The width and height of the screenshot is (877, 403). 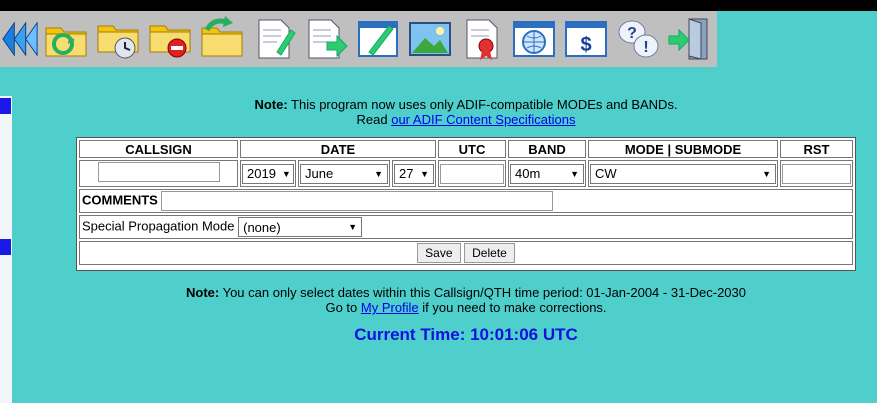 I want to click on top-bar, so click(x=438, y=5).